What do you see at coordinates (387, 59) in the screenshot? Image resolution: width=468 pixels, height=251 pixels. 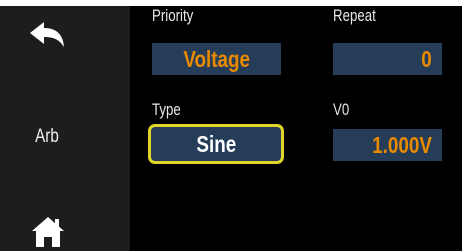 I see `repeat-field: 0` at bounding box center [387, 59].